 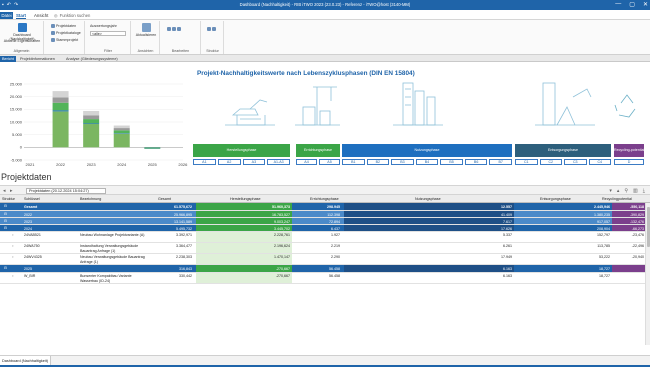 I want to click on module-b3: B3, so click(x=402, y=162).